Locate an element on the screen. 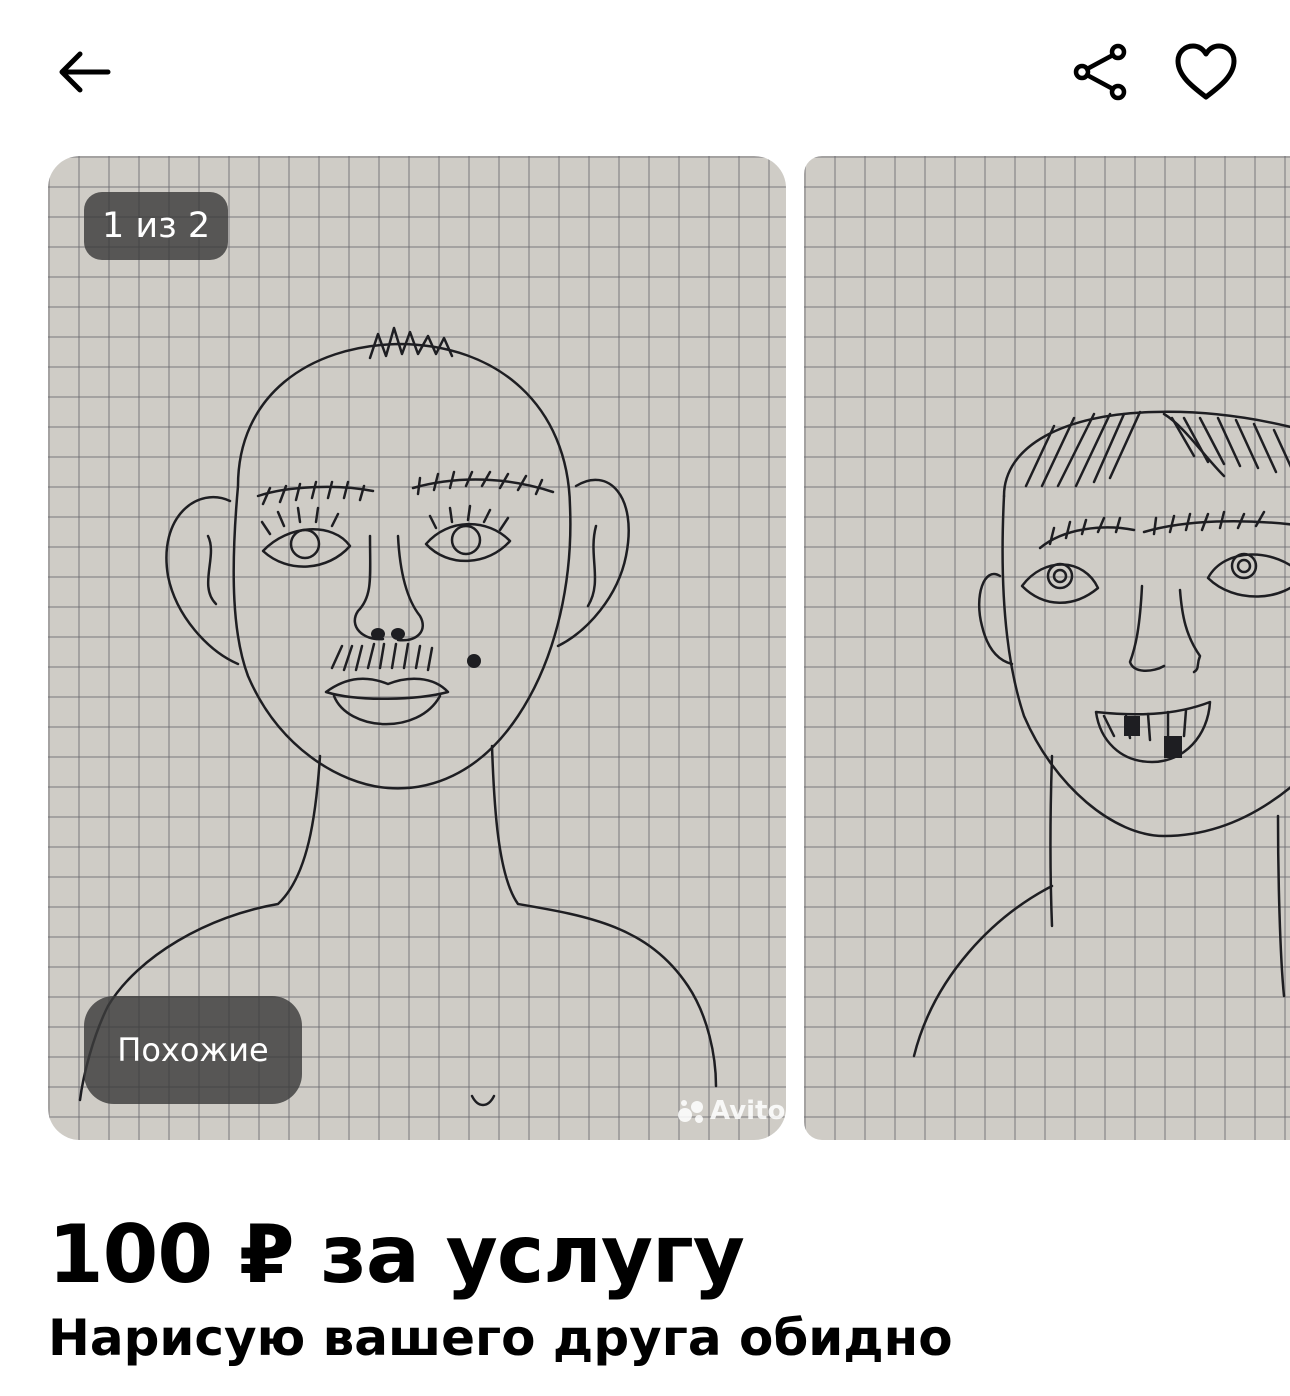  favorite-button is located at coordinates (1206, 72).